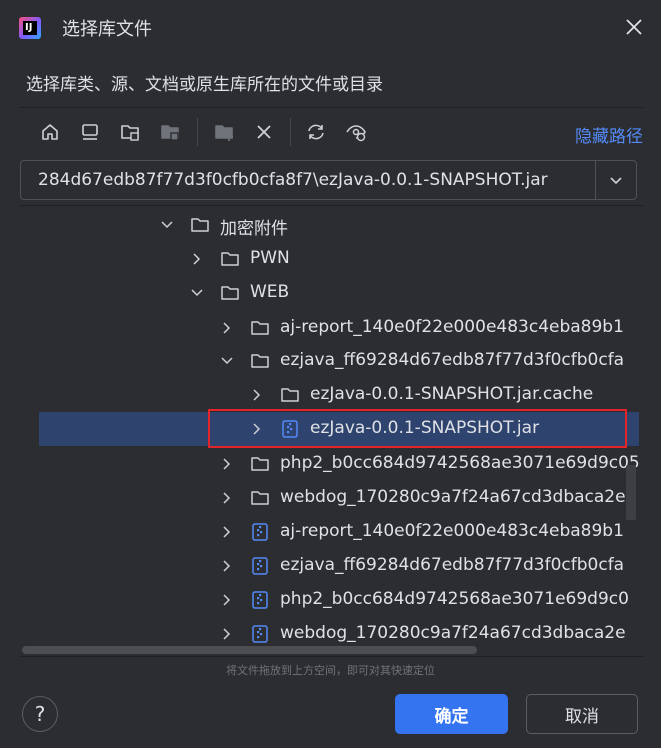 The height and width of the screenshot is (748, 661). I want to click on hide-path-link: 隐藏路径, so click(609, 134).